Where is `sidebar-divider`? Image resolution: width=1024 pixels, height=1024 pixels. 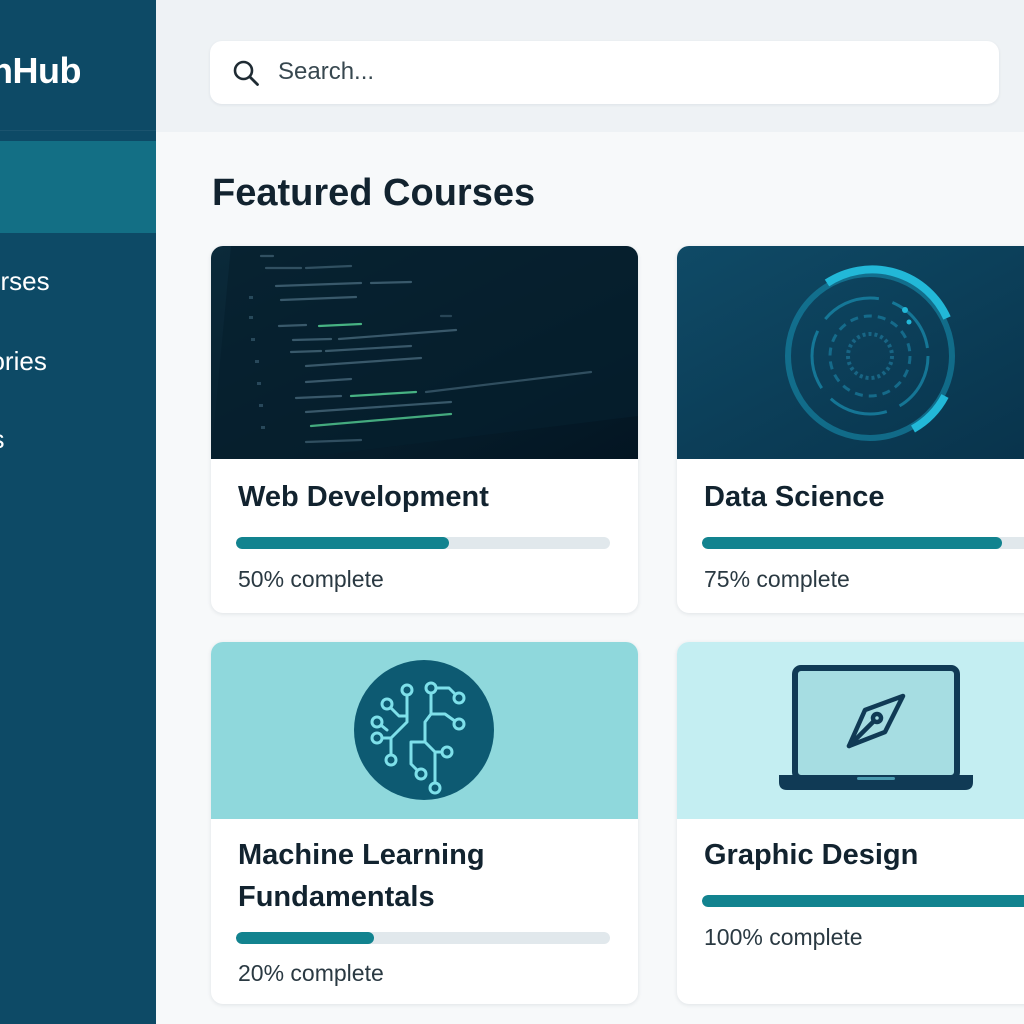 sidebar-divider is located at coordinates (78, 130).